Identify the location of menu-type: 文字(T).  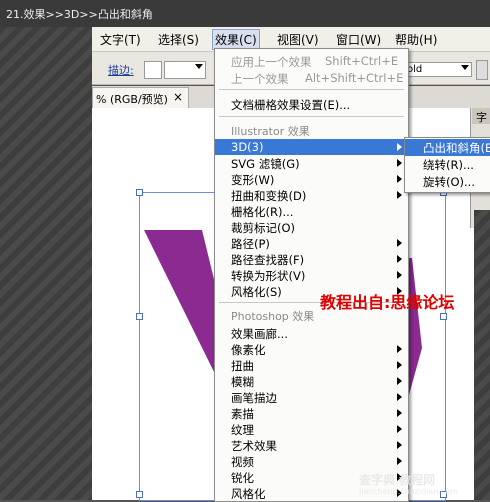
(120, 39).